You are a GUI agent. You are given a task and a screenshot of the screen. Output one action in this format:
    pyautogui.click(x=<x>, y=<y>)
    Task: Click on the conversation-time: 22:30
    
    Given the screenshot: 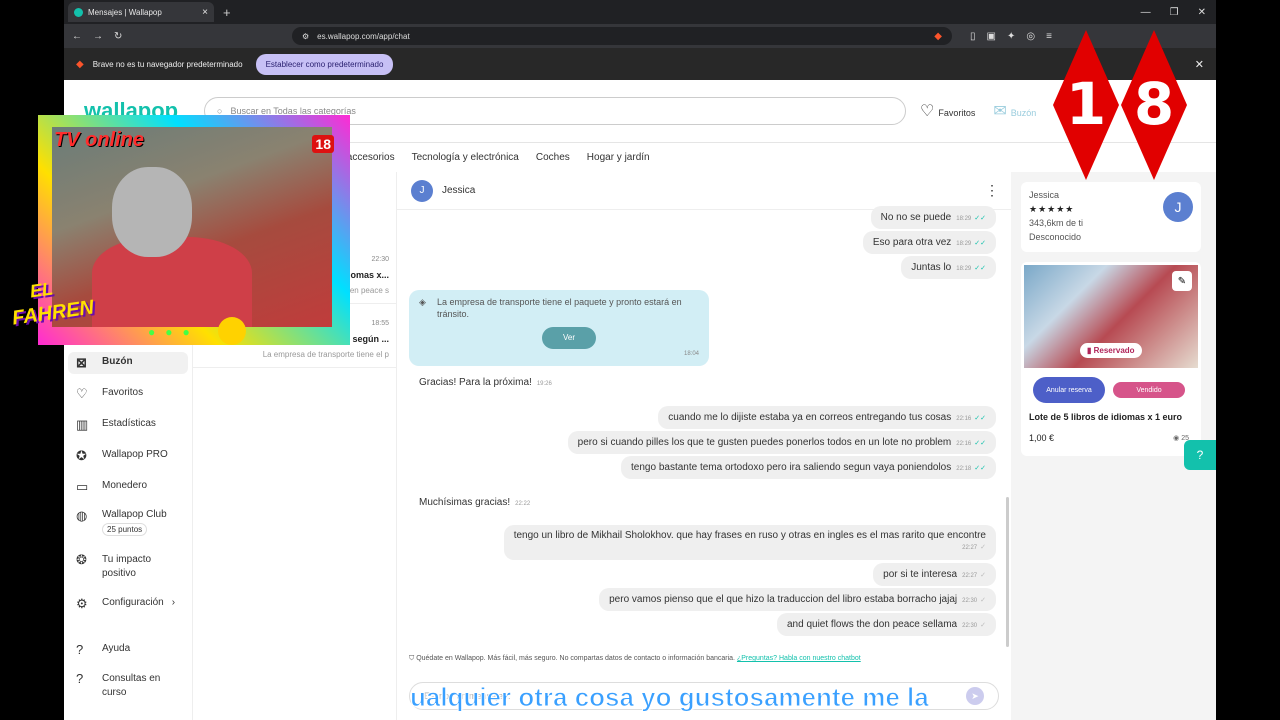 What is the action you would take?
    pyautogui.click(x=380, y=259)
    